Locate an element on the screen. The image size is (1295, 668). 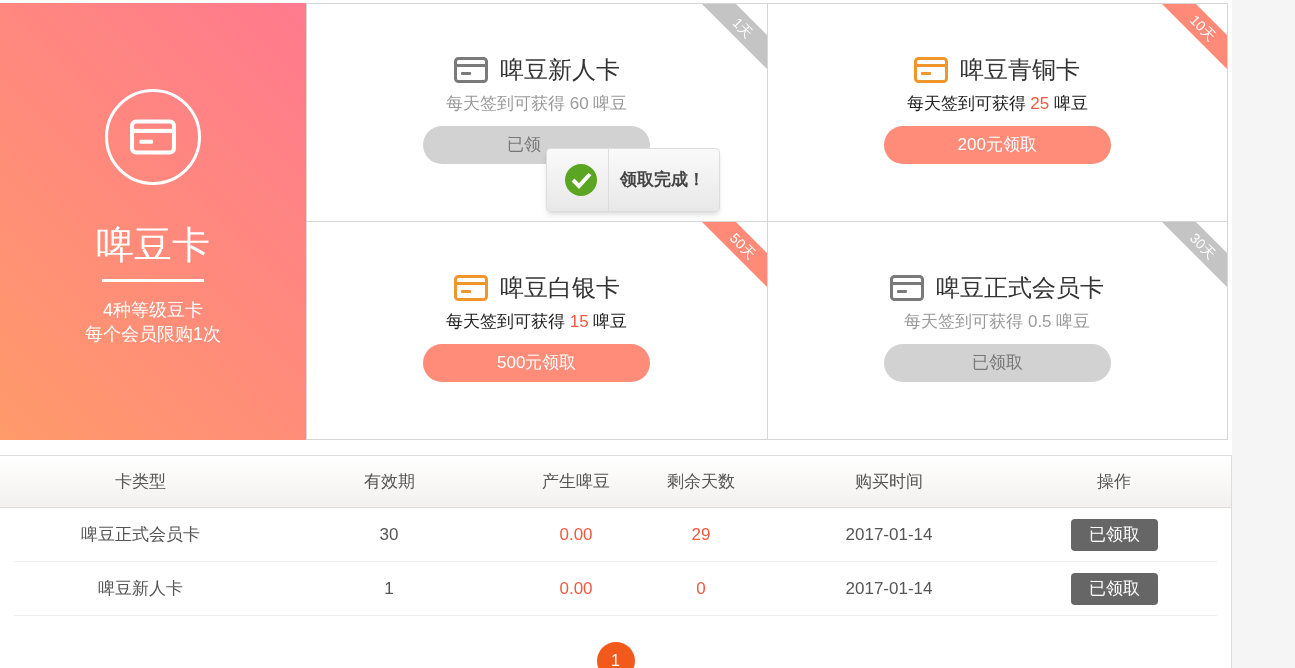
card-description: 每天签到可获得 60 啤豆 is located at coordinates (537, 104).